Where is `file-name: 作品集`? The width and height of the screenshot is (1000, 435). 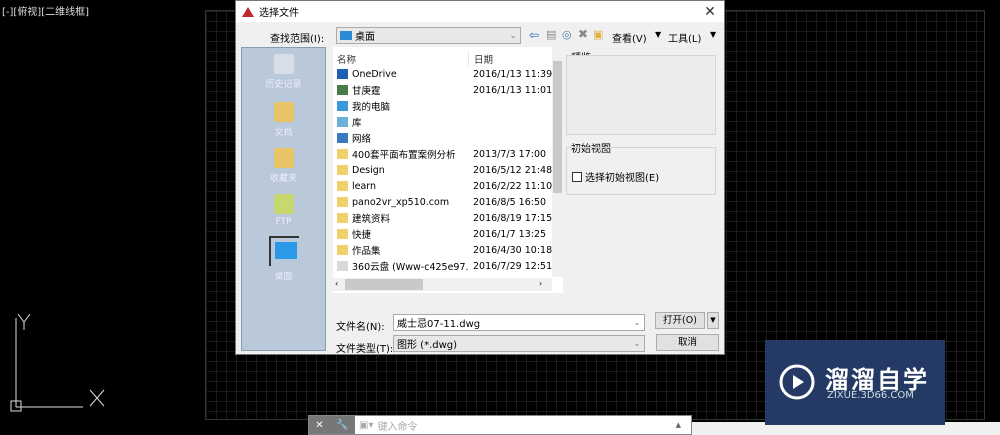
file-name: 作品集 is located at coordinates (400, 250).